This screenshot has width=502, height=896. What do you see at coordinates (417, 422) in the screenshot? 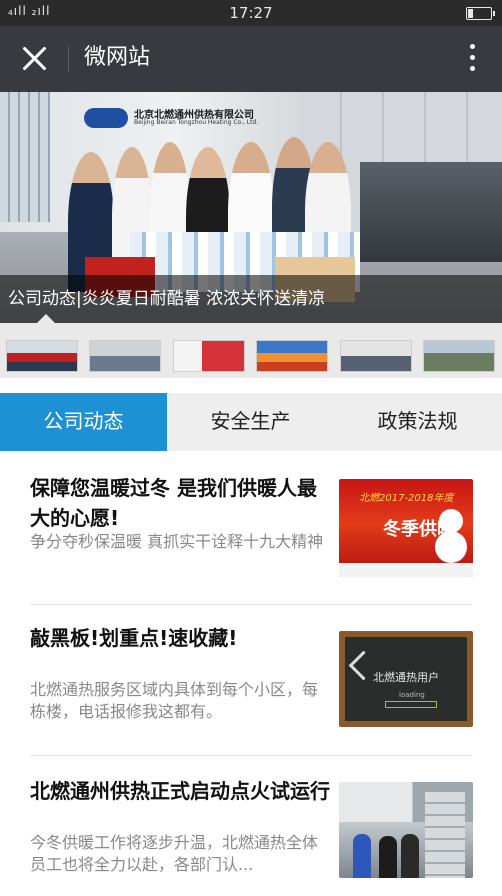
I see `tab-policy-regulation: 政策法规` at bounding box center [417, 422].